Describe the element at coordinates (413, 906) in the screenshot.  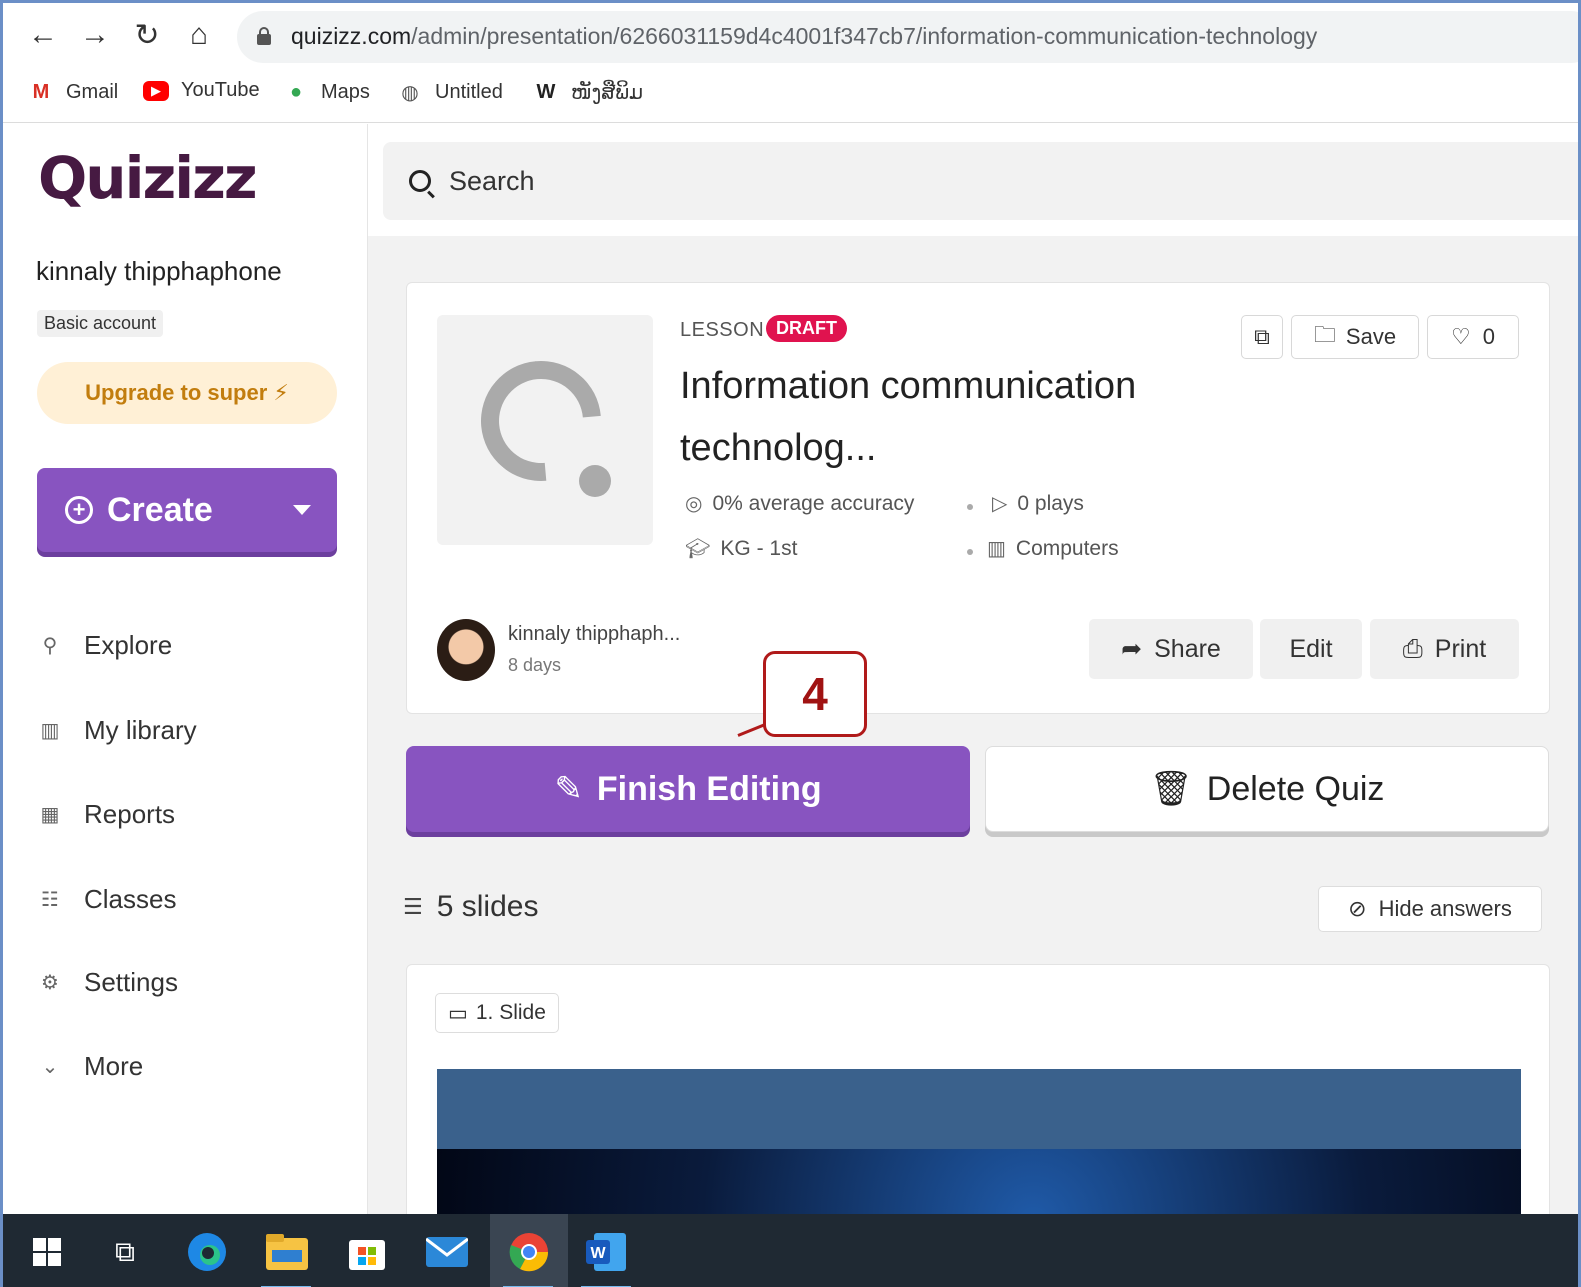
I see `list-icon: ☰` at that location.